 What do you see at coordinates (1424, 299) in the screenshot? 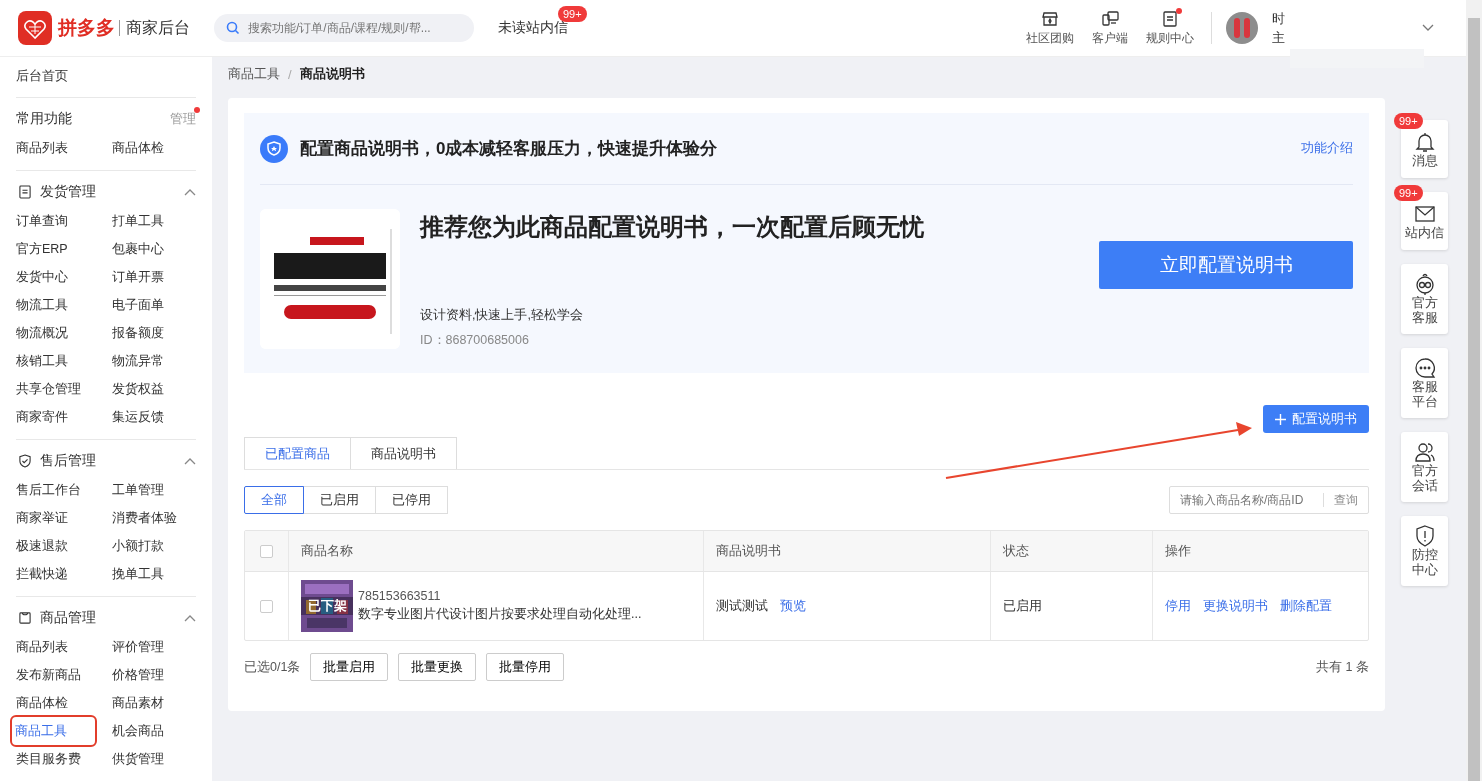
I see `side-tool-button: 官方客服` at bounding box center [1424, 299].